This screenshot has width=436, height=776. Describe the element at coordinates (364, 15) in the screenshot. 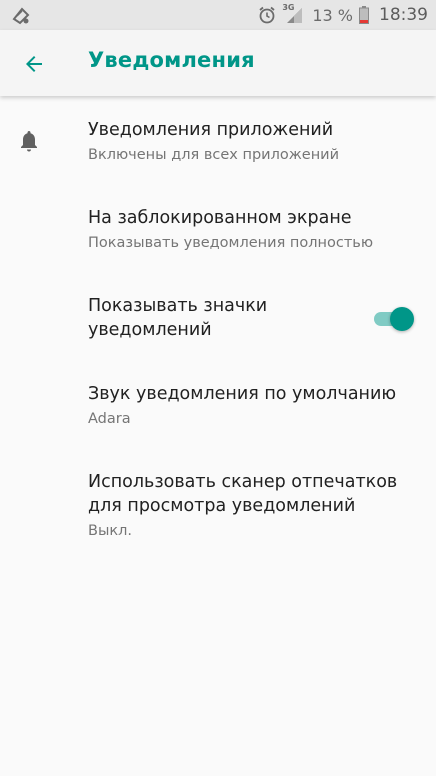

I see `battery-low-icon` at that location.